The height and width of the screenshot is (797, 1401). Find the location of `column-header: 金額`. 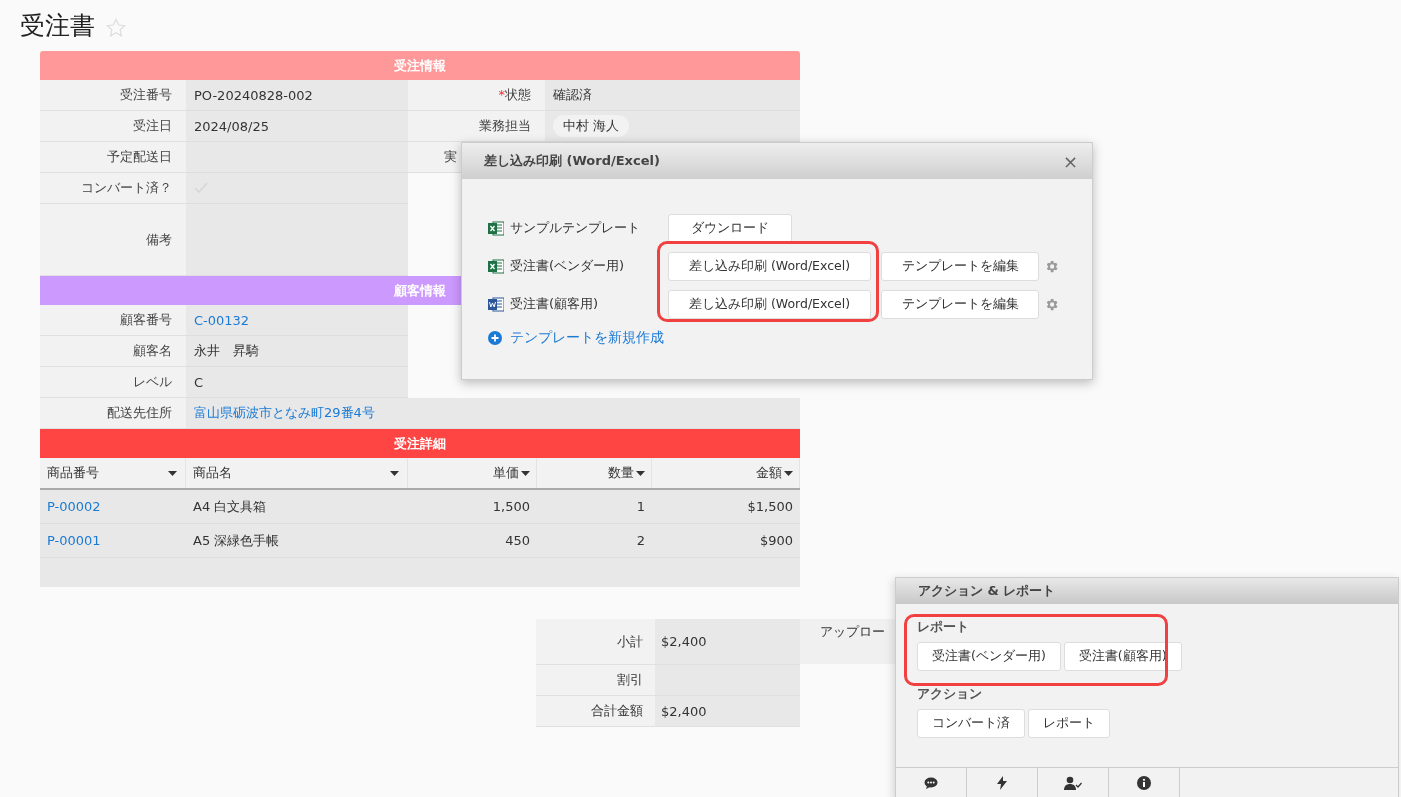

column-header: 金額 is located at coordinates (726, 473).